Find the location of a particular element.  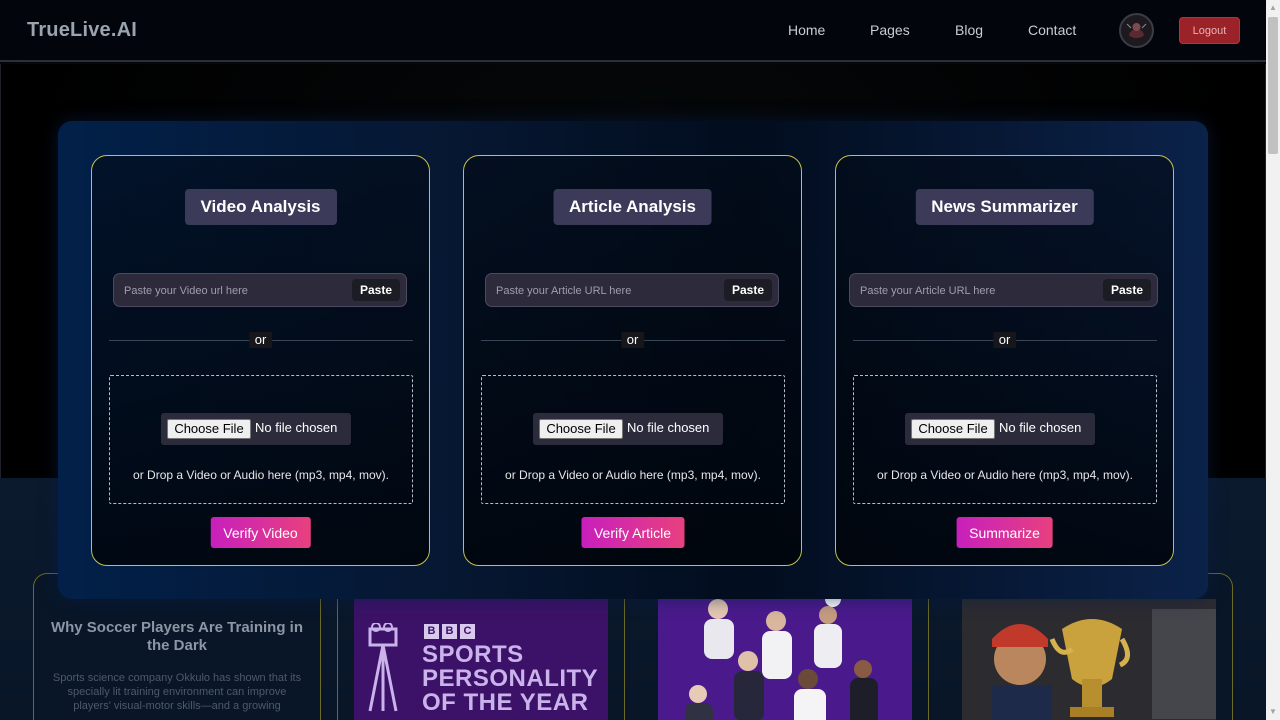

article-thumbnail-athletes is located at coordinates (785, 659).